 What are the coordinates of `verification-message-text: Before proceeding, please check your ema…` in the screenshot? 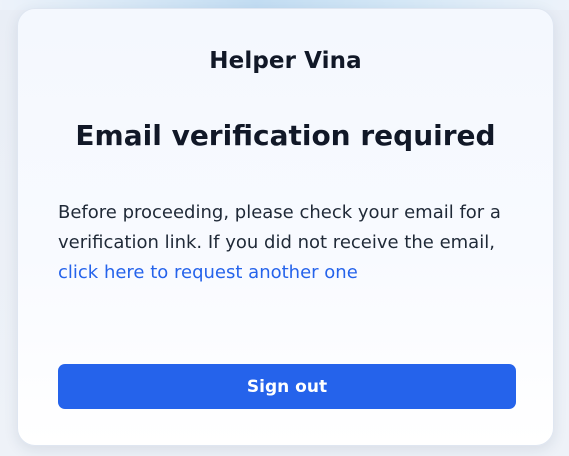 It's located at (279, 227).